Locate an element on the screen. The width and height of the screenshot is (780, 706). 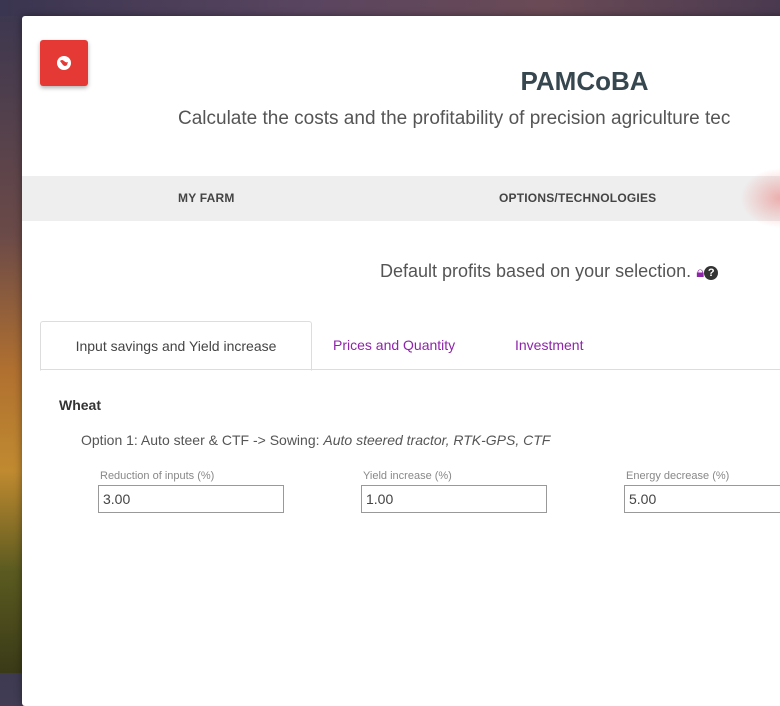
tab-prices-quantity: Prices and Quantity is located at coordinates (394, 345).